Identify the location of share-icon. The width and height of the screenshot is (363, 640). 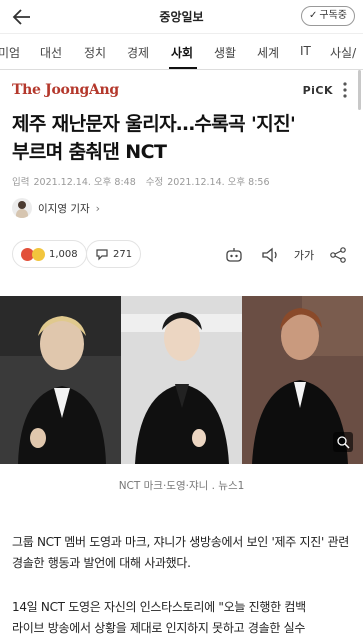
(338, 255).